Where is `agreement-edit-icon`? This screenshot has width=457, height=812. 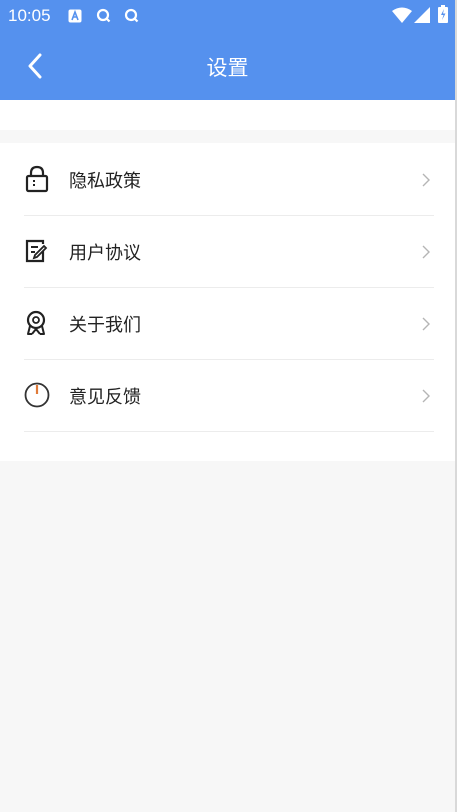
agreement-edit-icon is located at coordinates (37, 251).